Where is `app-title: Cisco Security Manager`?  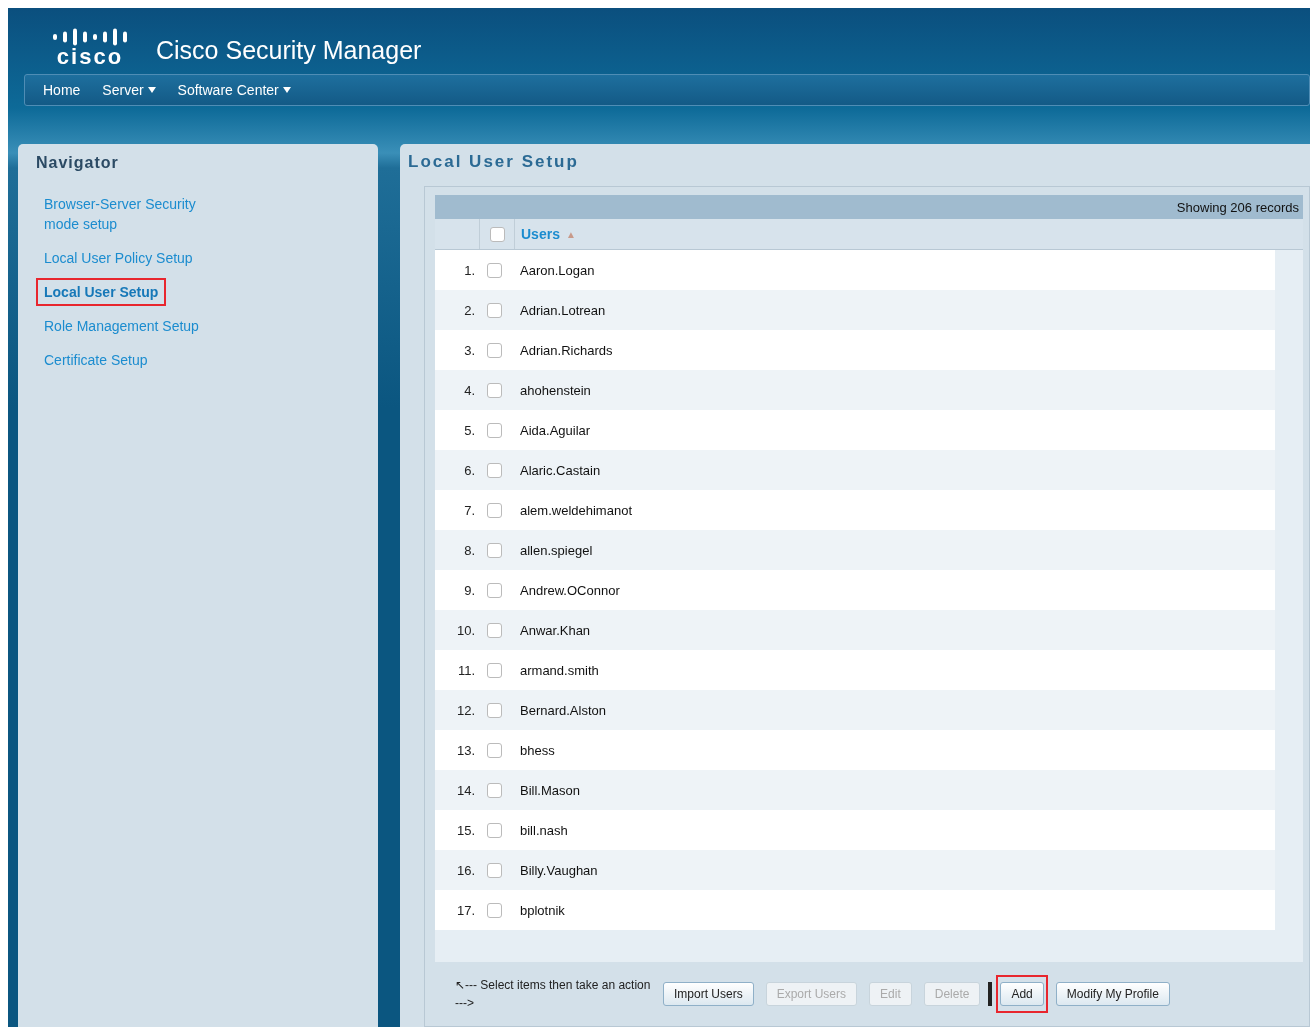 app-title: Cisco Security Manager is located at coordinates (289, 50).